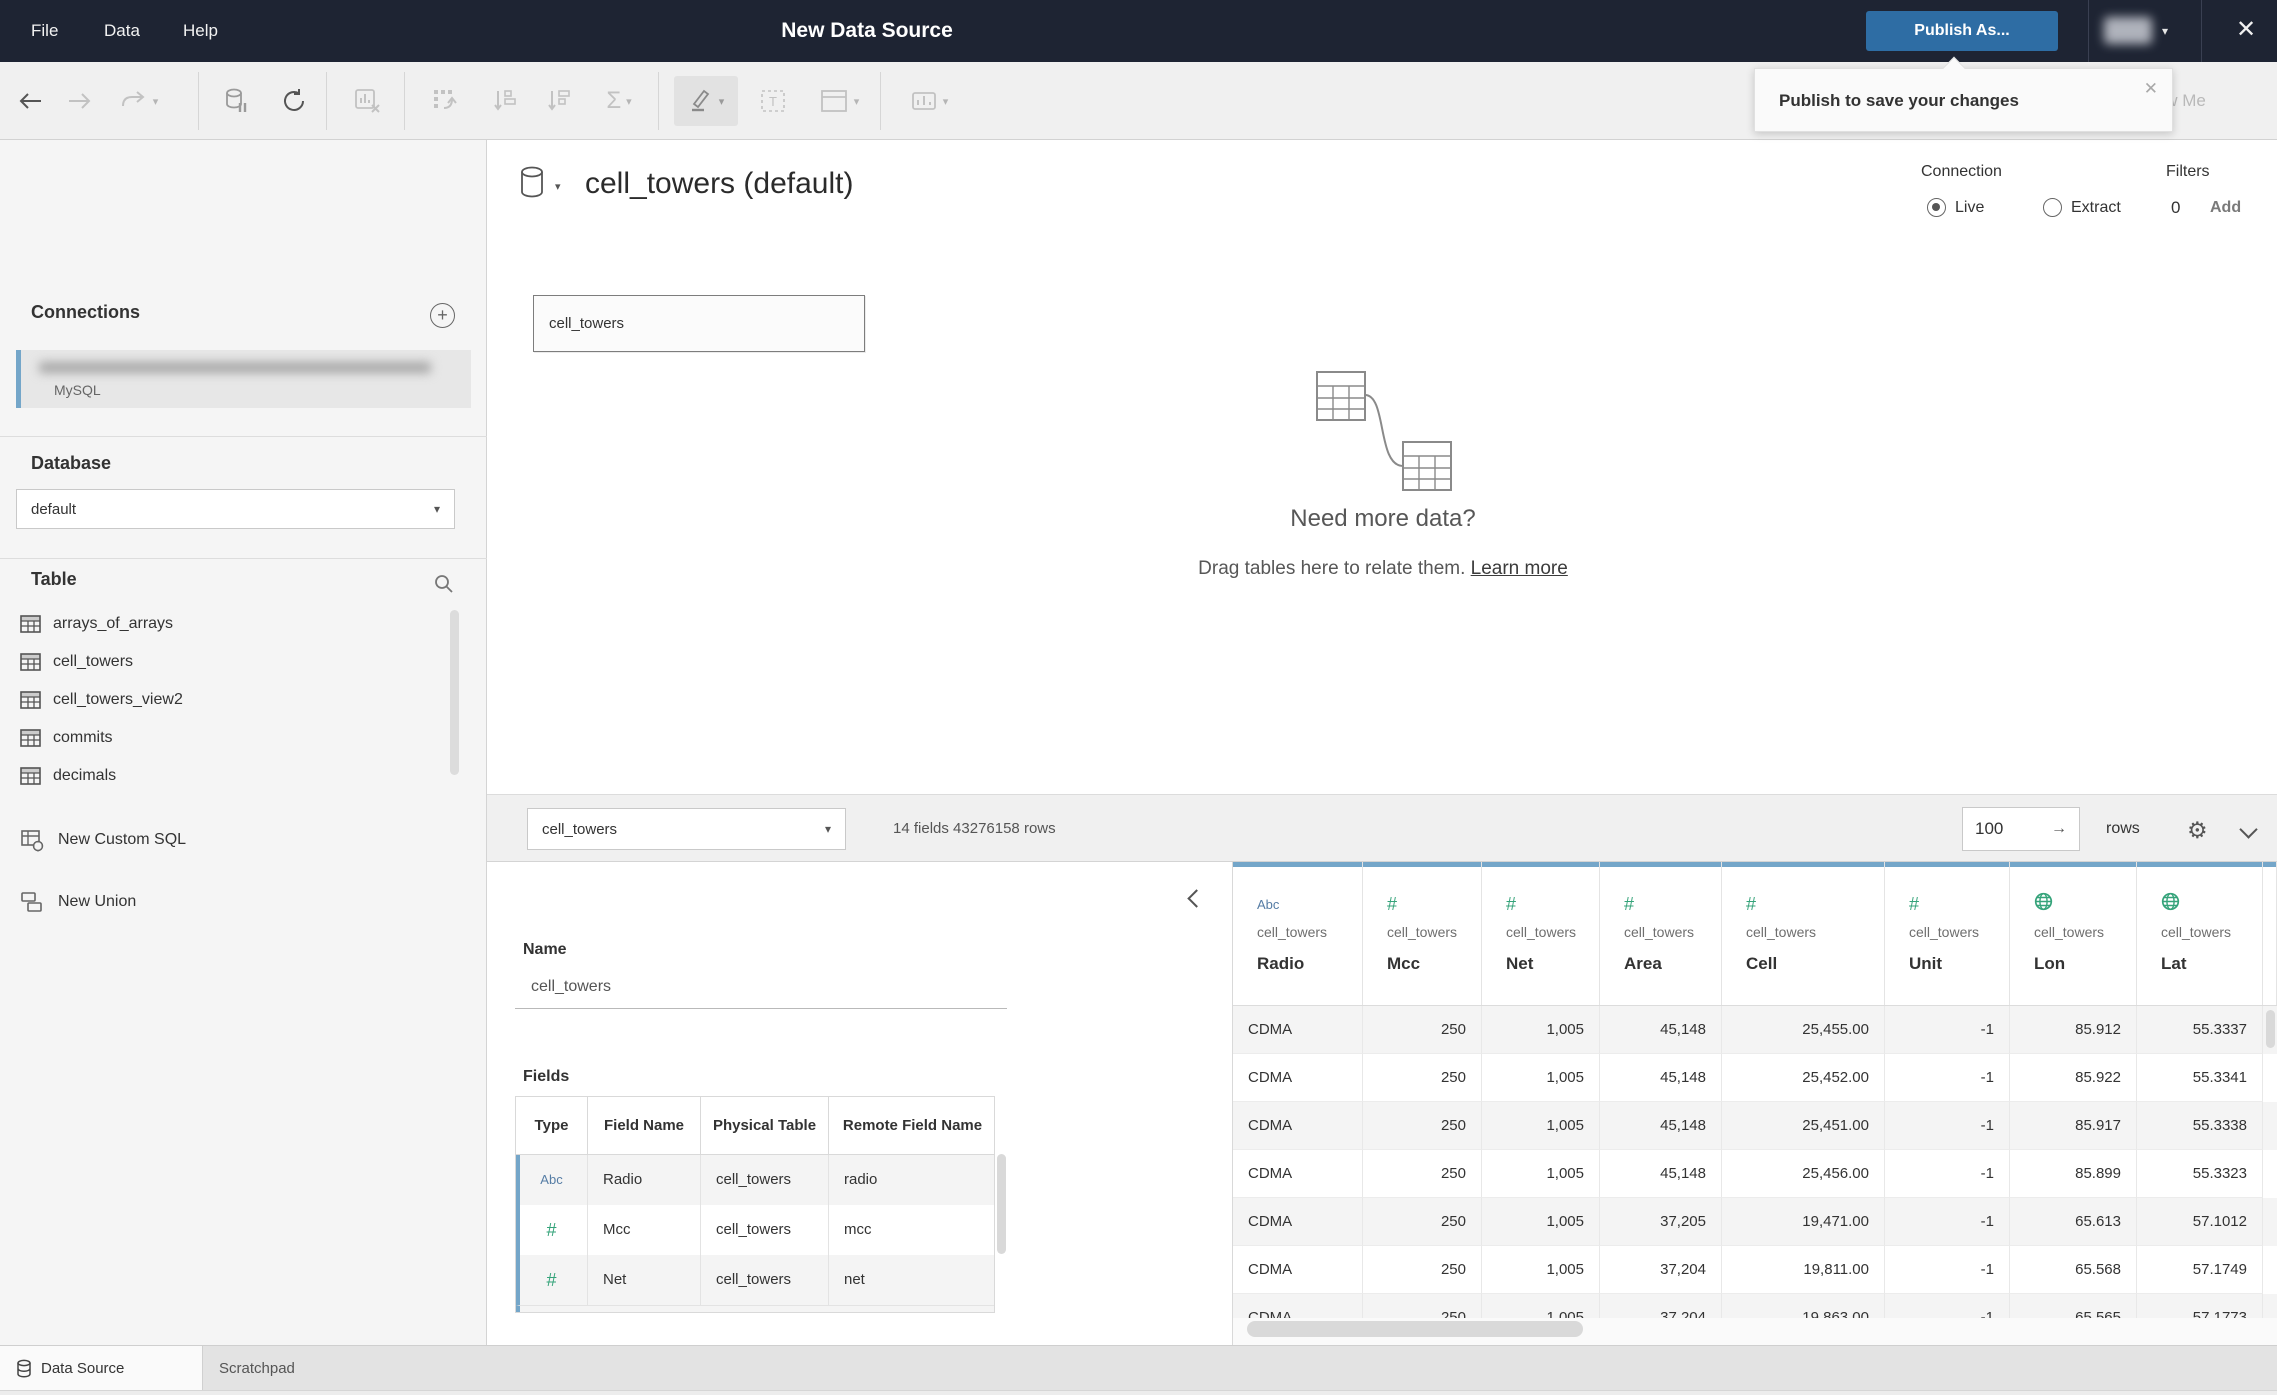 This screenshot has width=2277, height=1395. Describe the element at coordinates (2225, 208) in the screenshot. I see `filters-add-button: Add` at that location.